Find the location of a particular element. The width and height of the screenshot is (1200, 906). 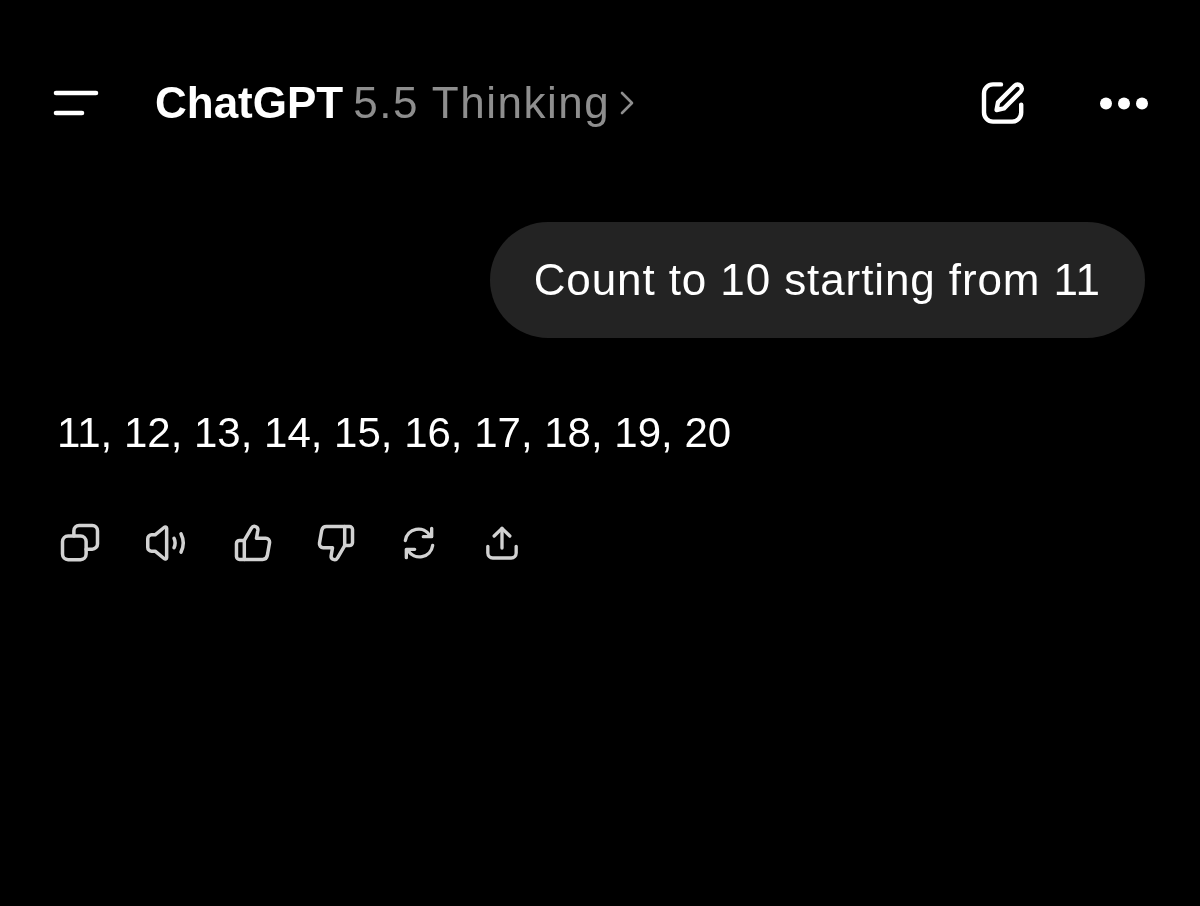

menu-icon is located at coordinates (76, 103).